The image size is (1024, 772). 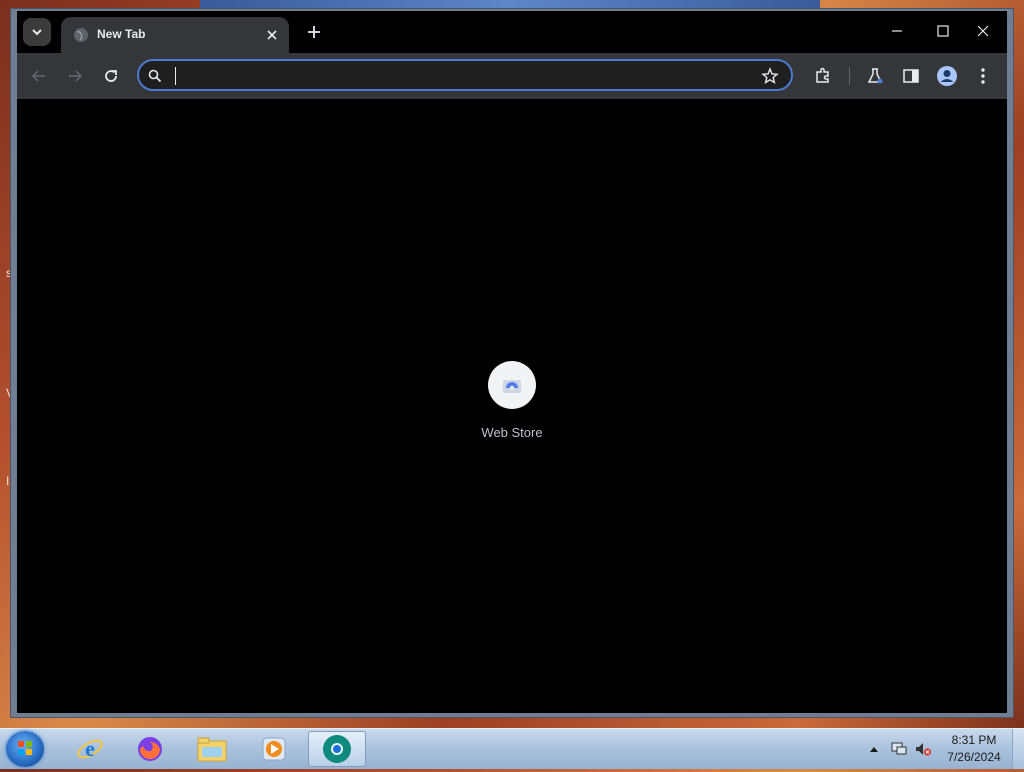 I want to click on maximize-button, so click(x=943, y=31).